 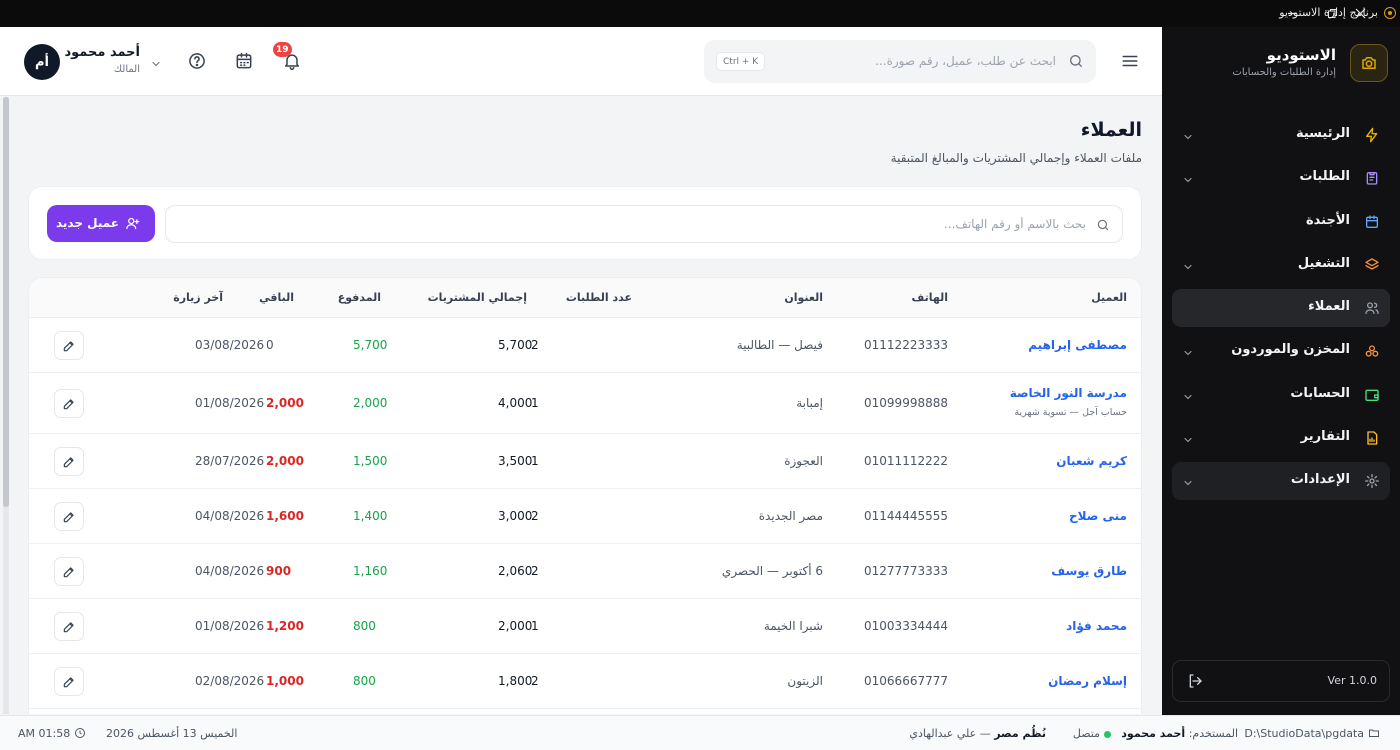 I want to click on client-last-visit: 02/08/2026, so click(x=230, y=681).